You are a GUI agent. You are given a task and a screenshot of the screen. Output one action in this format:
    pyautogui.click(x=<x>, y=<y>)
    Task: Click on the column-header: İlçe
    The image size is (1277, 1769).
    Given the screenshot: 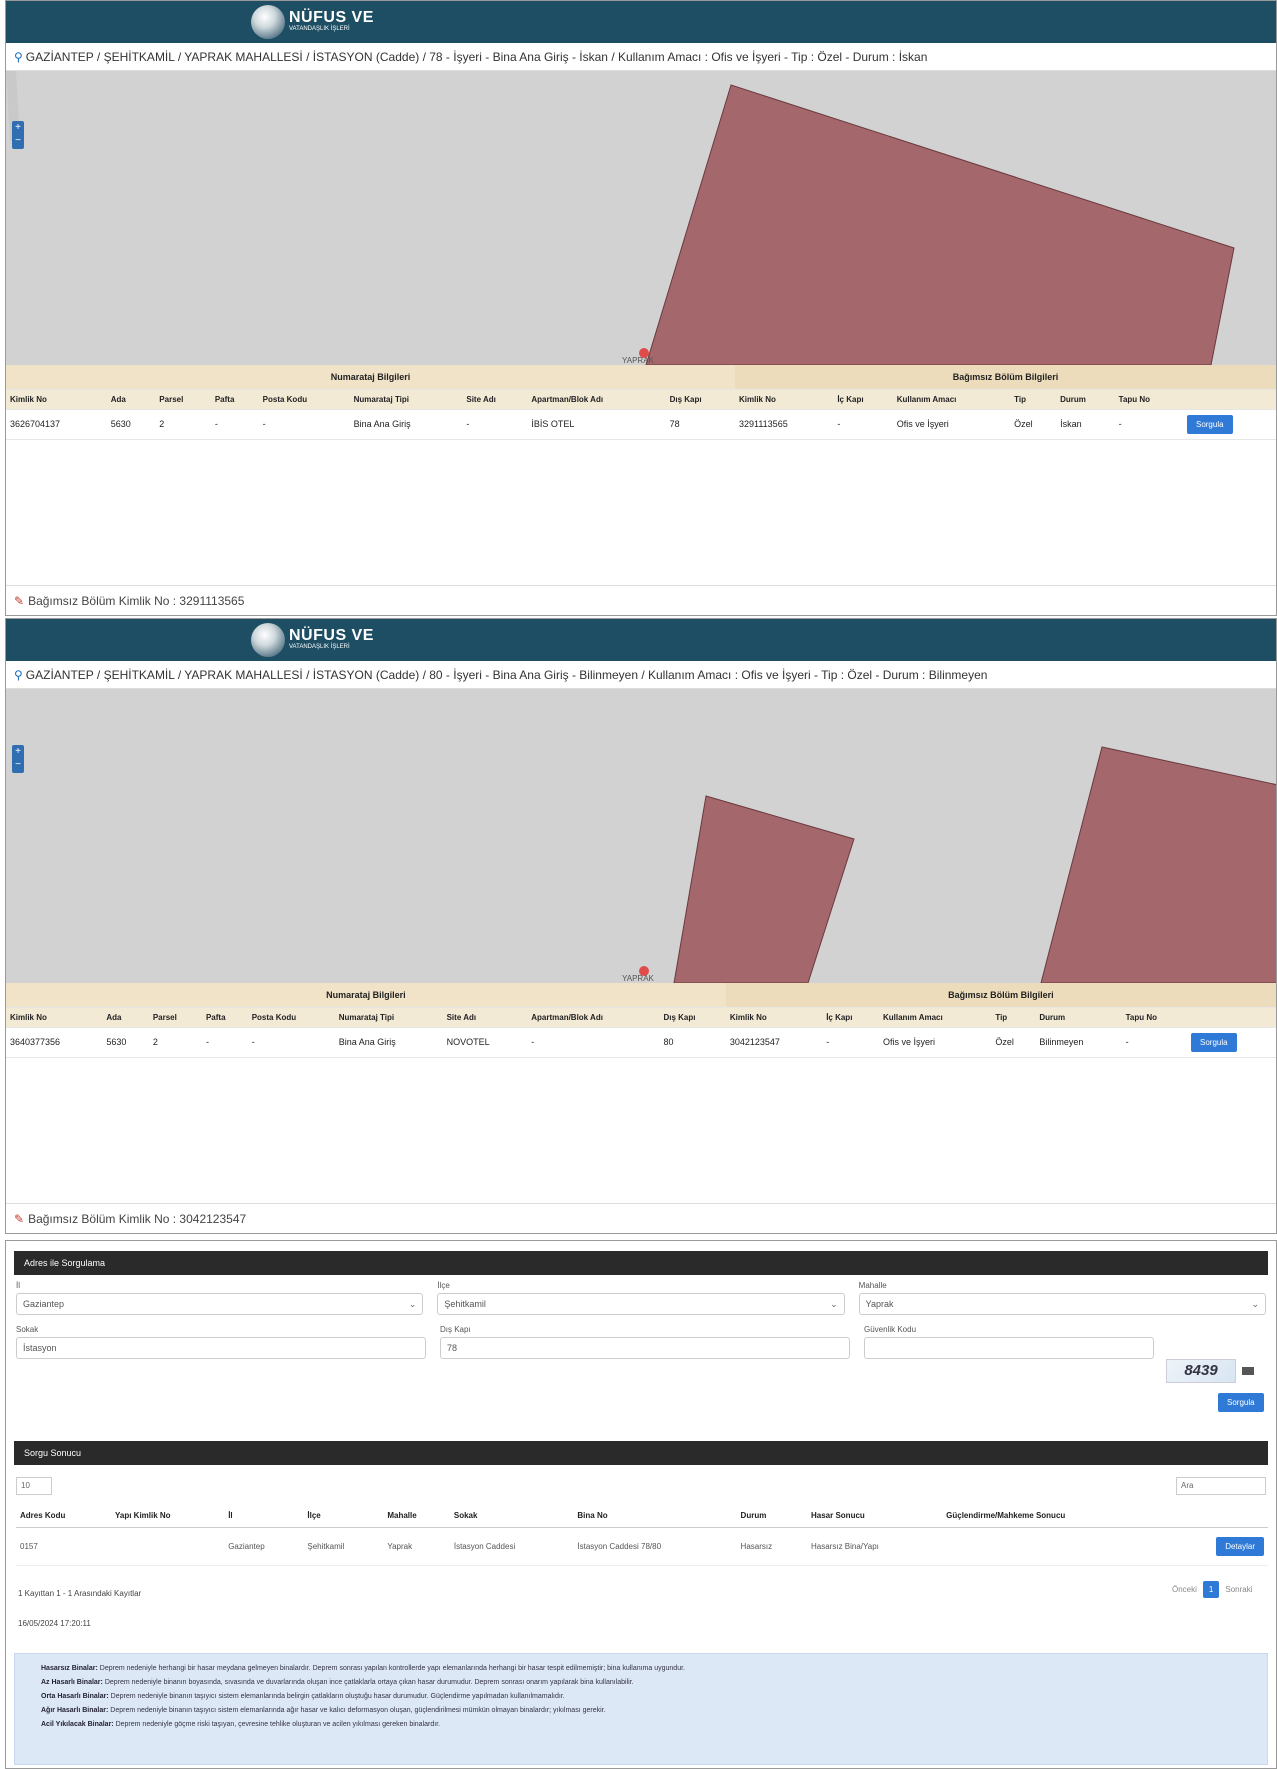 What is the action you would take?
    pyautogui.click(x=343, y=1516)
    